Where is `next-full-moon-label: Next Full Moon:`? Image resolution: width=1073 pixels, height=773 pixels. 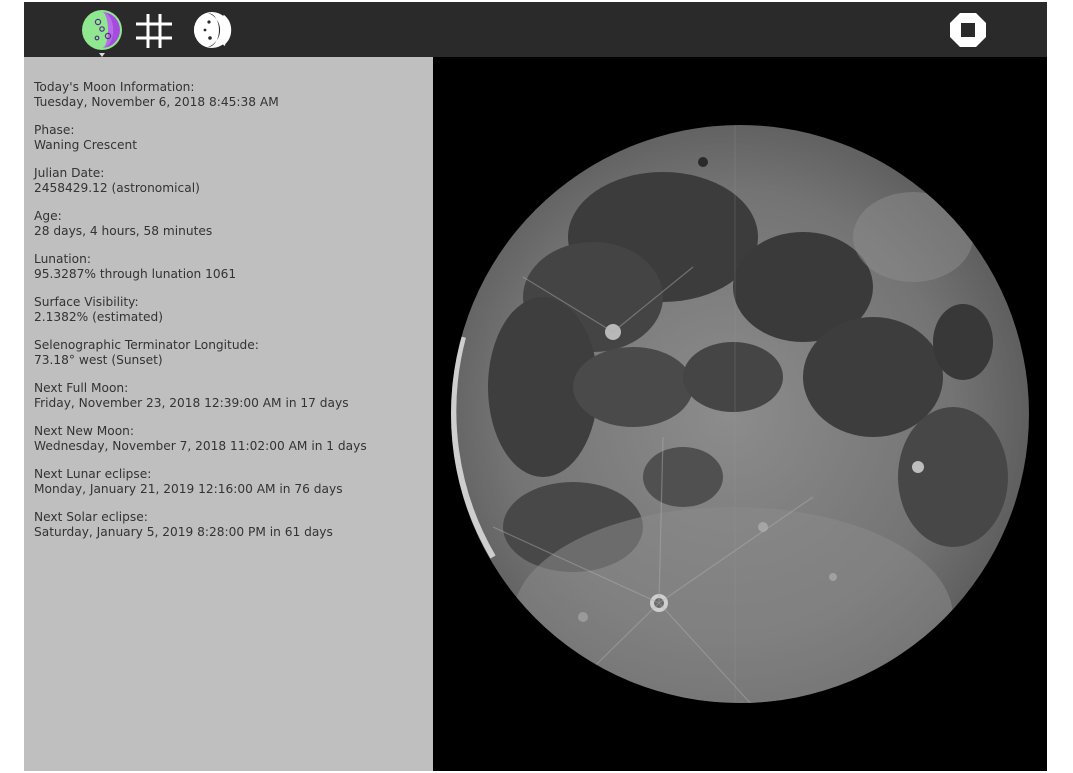
next-full-moon-label: Next Full Moon: is located at coordinates (81, 388).